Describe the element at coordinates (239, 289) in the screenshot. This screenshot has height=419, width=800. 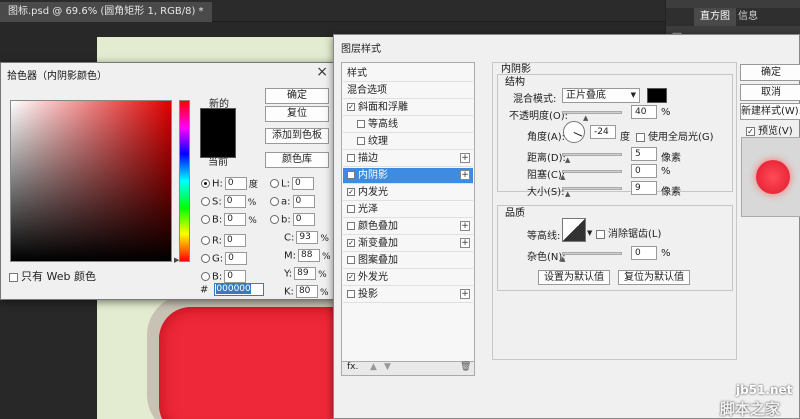
I see `hex-input: 000000` at that location.